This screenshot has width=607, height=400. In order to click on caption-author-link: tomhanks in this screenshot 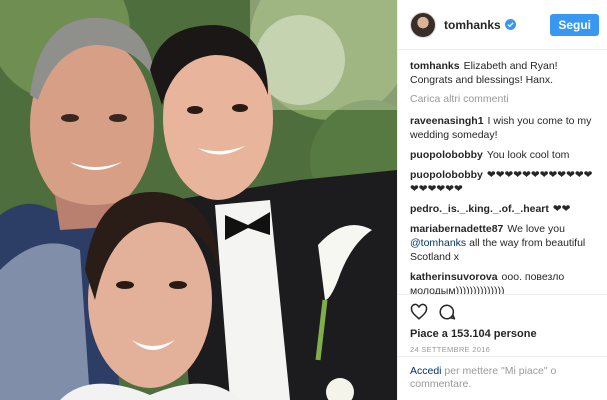, I will do `click(435, 66)`.